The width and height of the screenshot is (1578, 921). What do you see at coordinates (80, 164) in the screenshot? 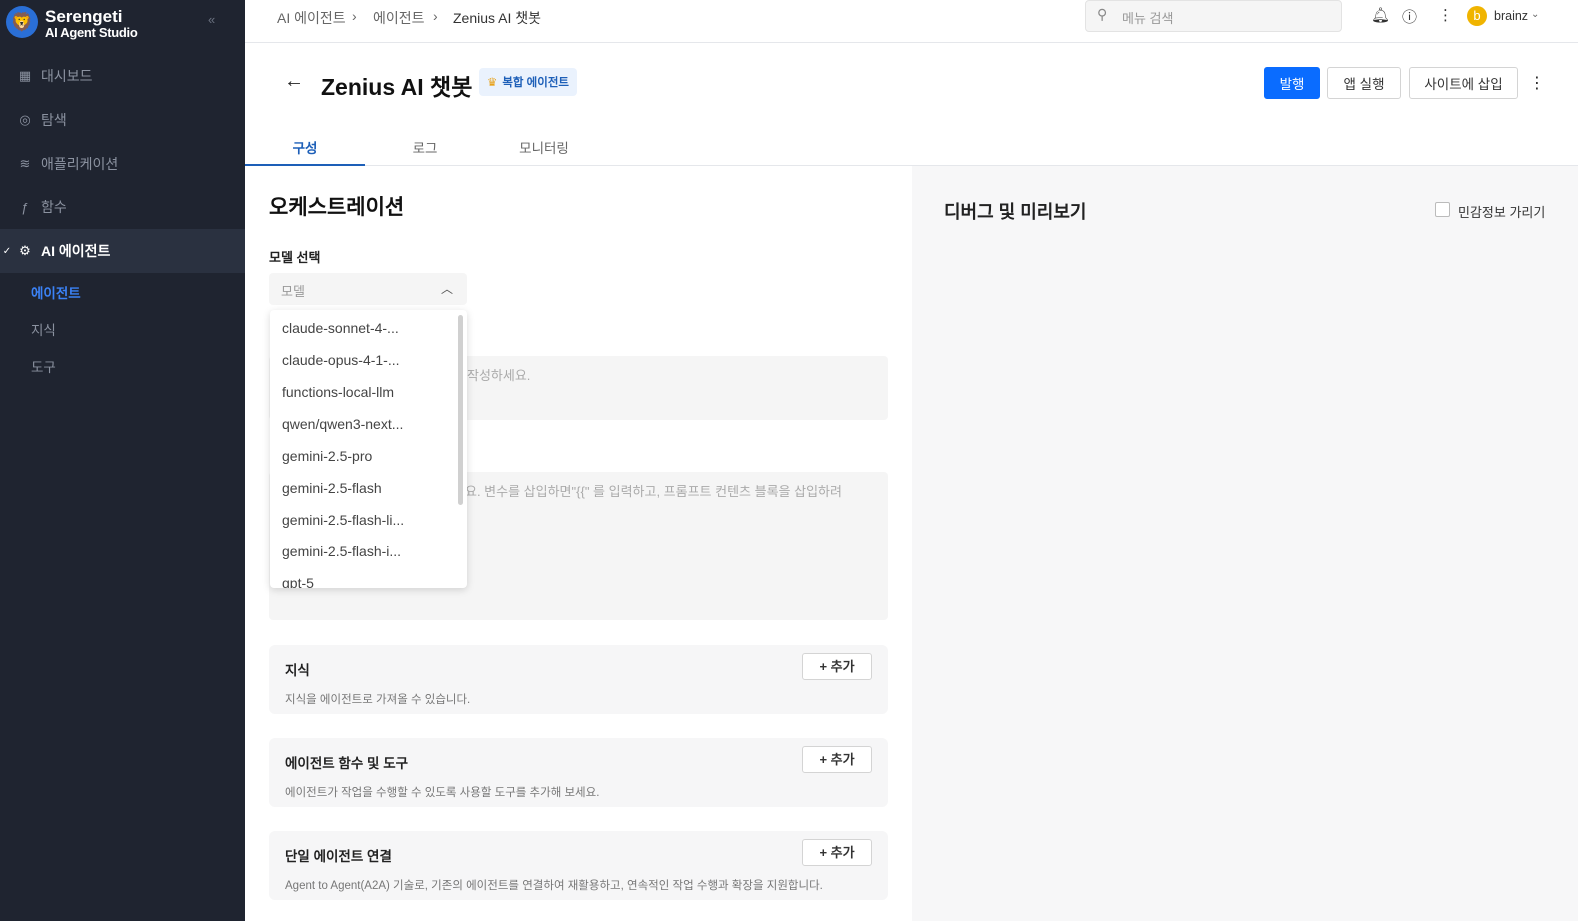
I see `sidebar-item-label: 애플리케이션` at bounding box center [80, 164].